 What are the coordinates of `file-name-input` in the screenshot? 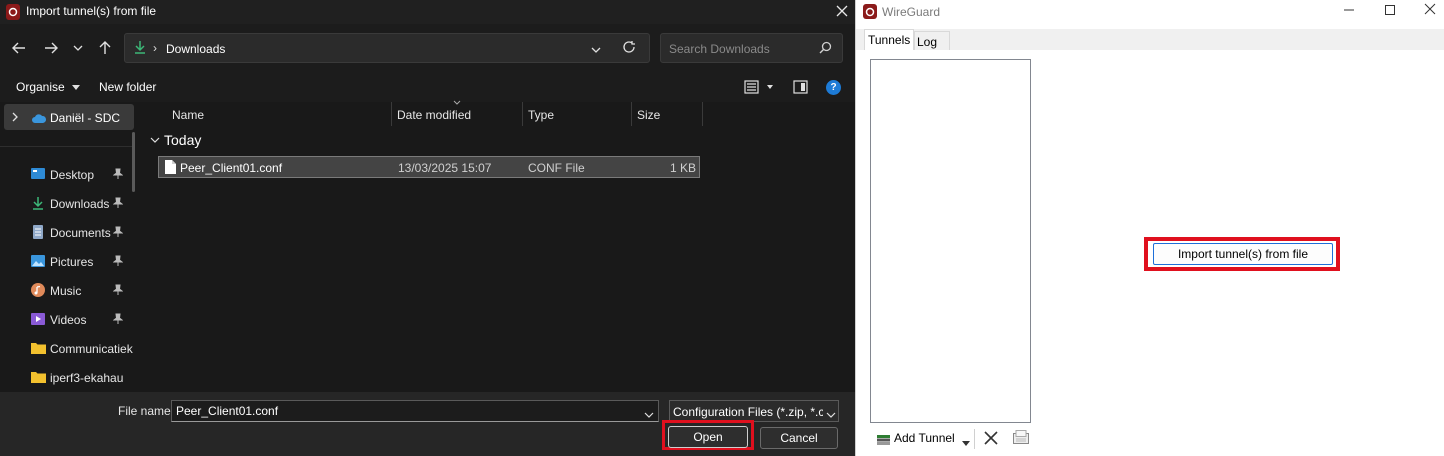 It's located at (415, 411).